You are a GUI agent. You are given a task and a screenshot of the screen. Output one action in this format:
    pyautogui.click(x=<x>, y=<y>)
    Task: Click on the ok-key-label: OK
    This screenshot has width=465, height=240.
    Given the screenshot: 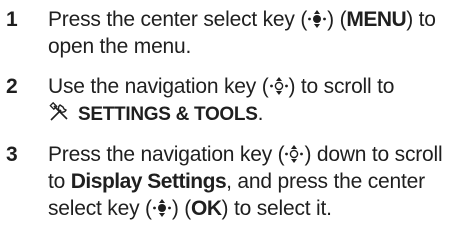 What is the action you would take?
    pyautogui.click(x=206, y=208)
    